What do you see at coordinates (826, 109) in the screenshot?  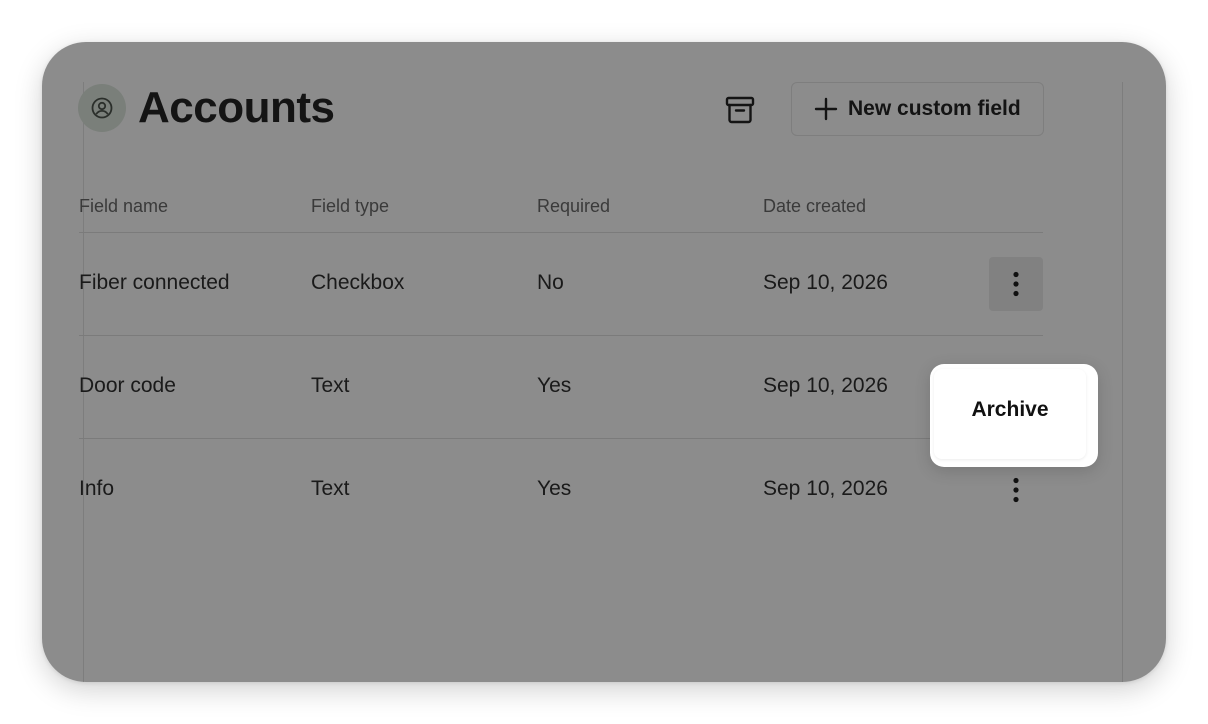 I see `plus-icon` at bounding box center [826, 109].